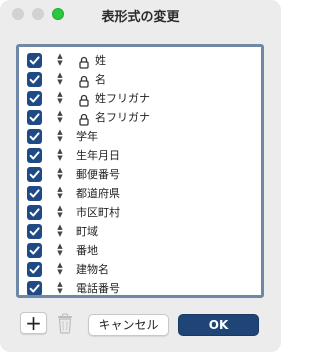  What do you see at coordinates (140, 269) in the screenshot?
I see `field-row: ▲ ▼ 建物名` at bounding box center [140, 269].